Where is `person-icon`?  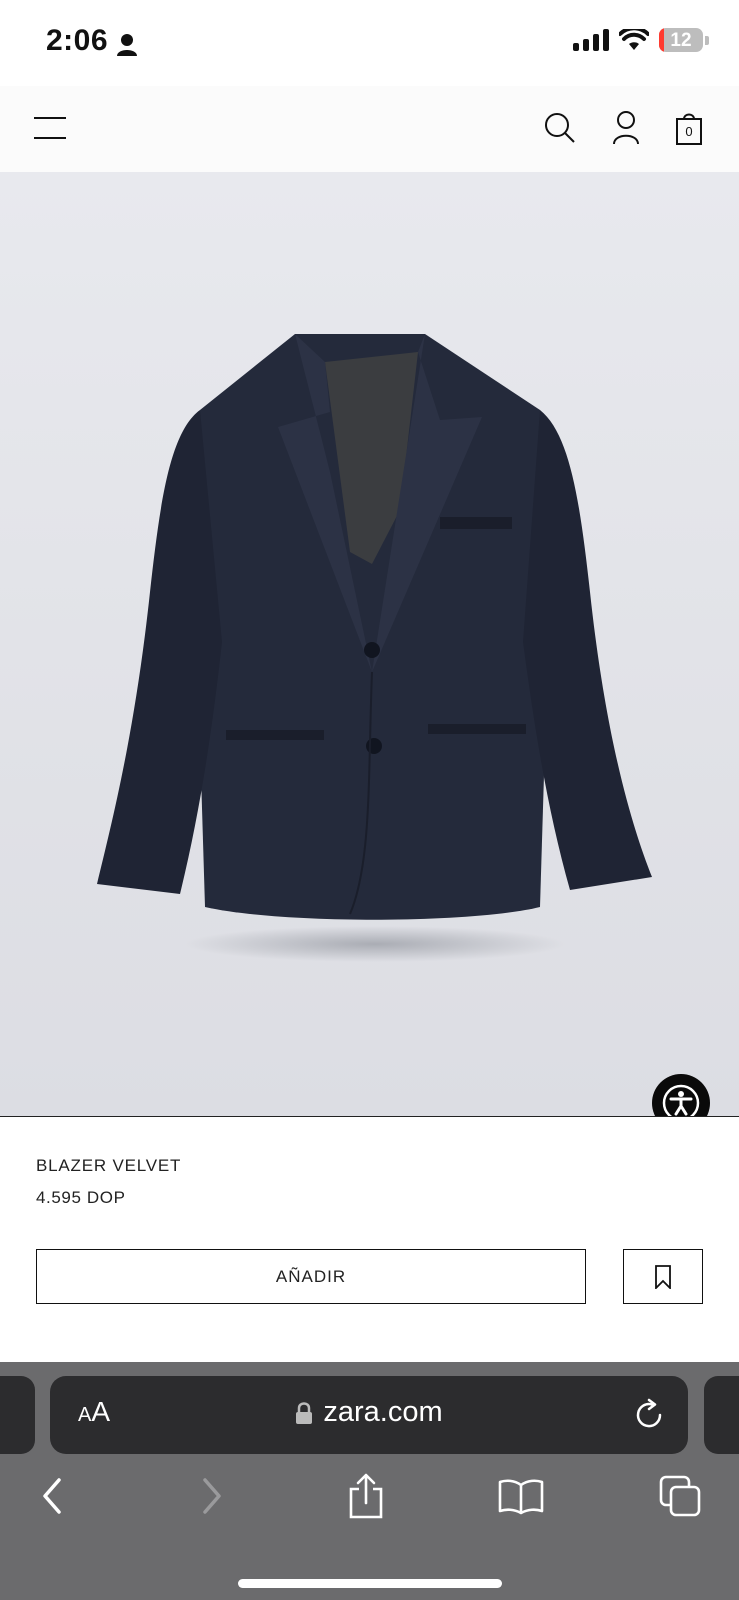
person-icon is located at coordinates (127, 45).